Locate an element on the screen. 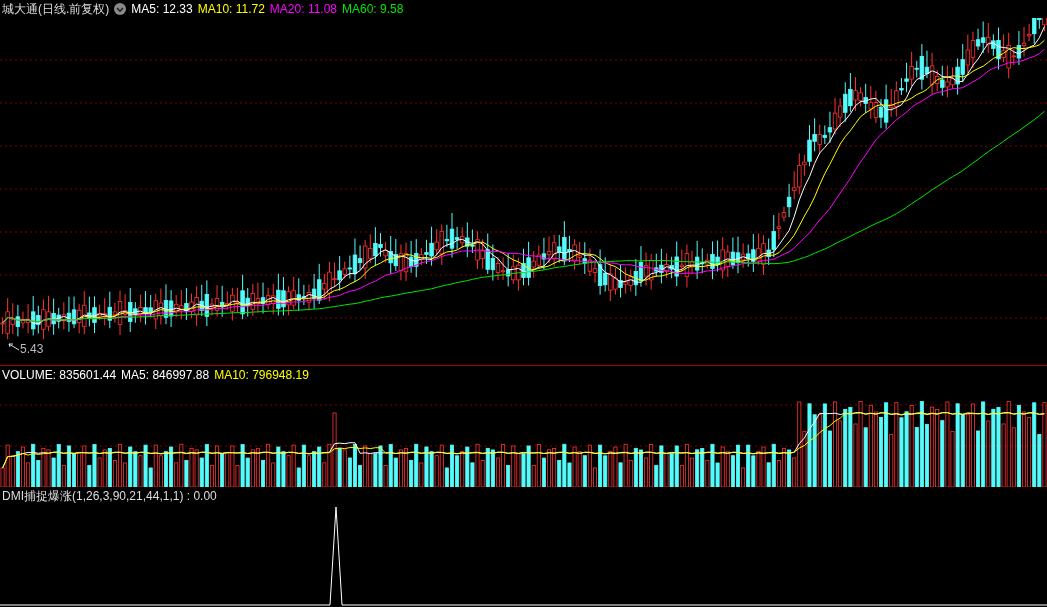 Image resolution: width=1047 pixels, height=607 pixels. low-price-label: 5.43 is located at coordinates (32, 349).